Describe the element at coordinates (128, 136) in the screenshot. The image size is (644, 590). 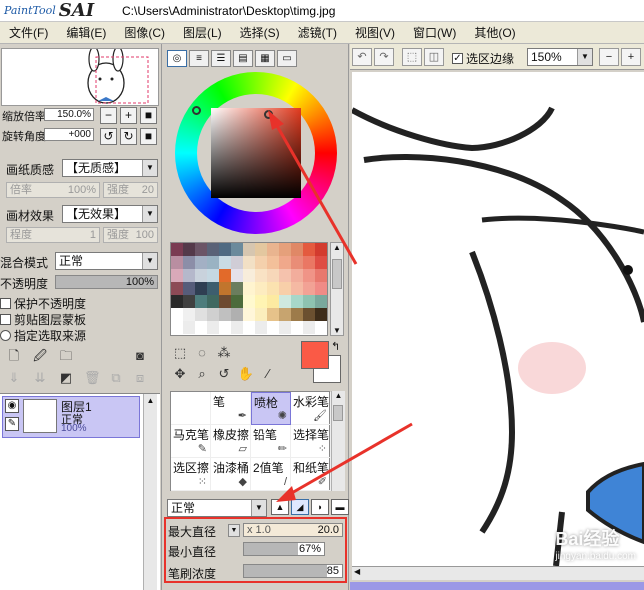
I see `rotate-cw-button: ↻` at that location.